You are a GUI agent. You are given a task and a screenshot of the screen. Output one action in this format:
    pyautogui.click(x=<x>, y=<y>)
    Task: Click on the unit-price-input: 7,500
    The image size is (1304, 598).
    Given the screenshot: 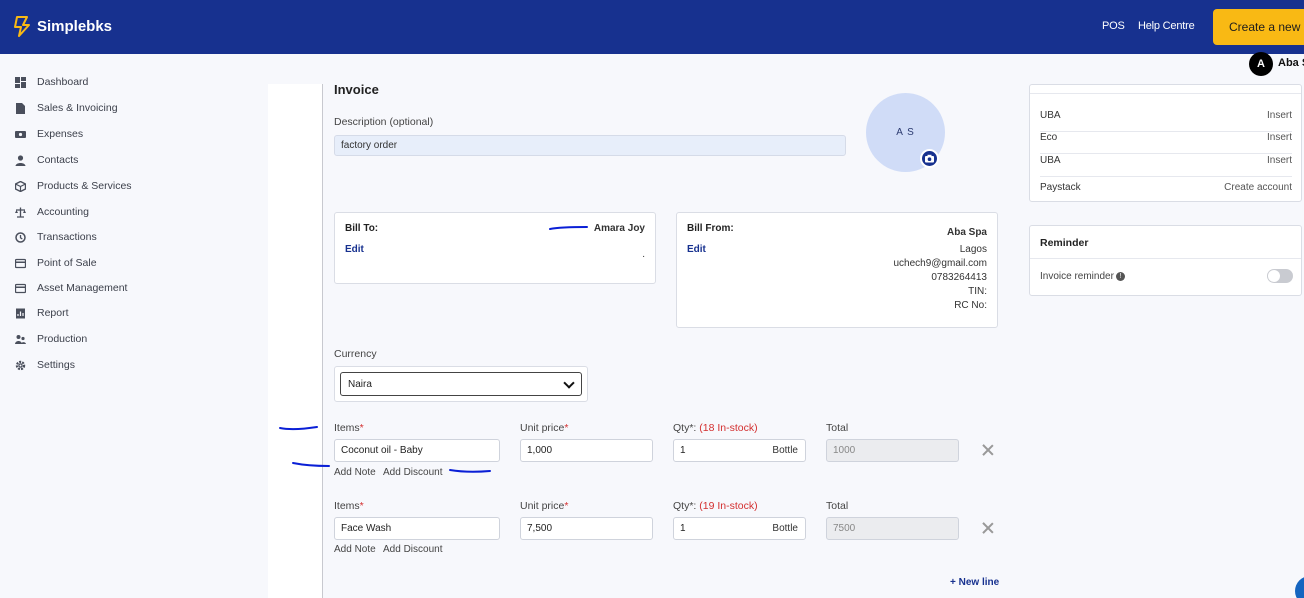 What is the action you would take?
    pyautogui.click(x=586, y=528)
    